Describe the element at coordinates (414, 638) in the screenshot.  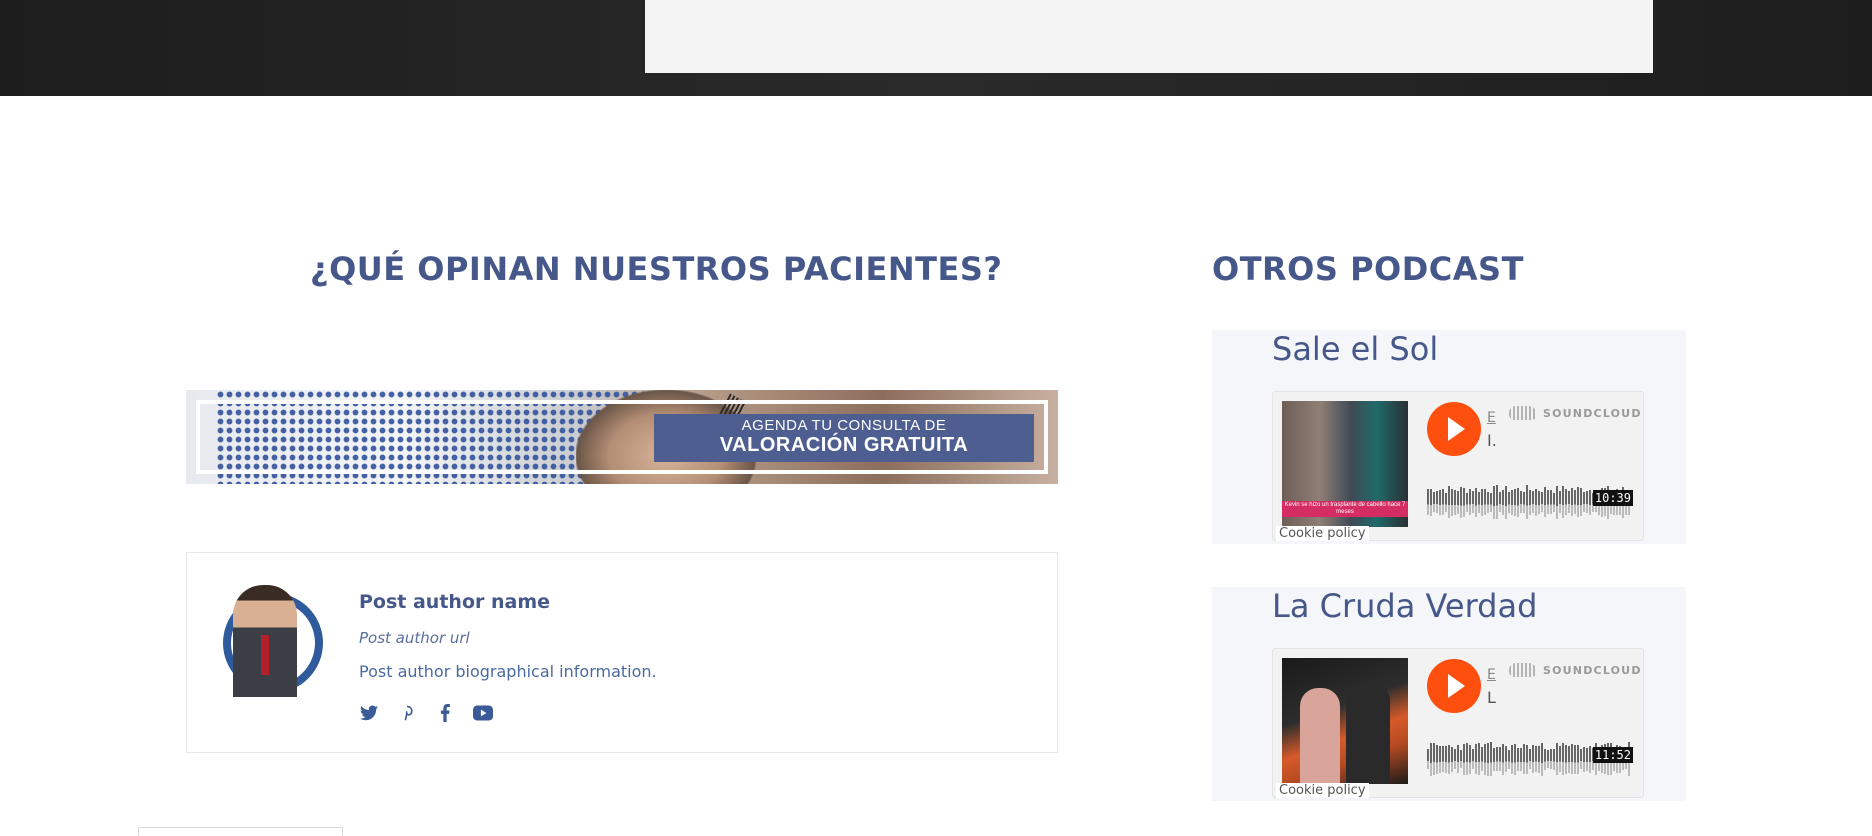
I see `author-url: Post author url` at that location.